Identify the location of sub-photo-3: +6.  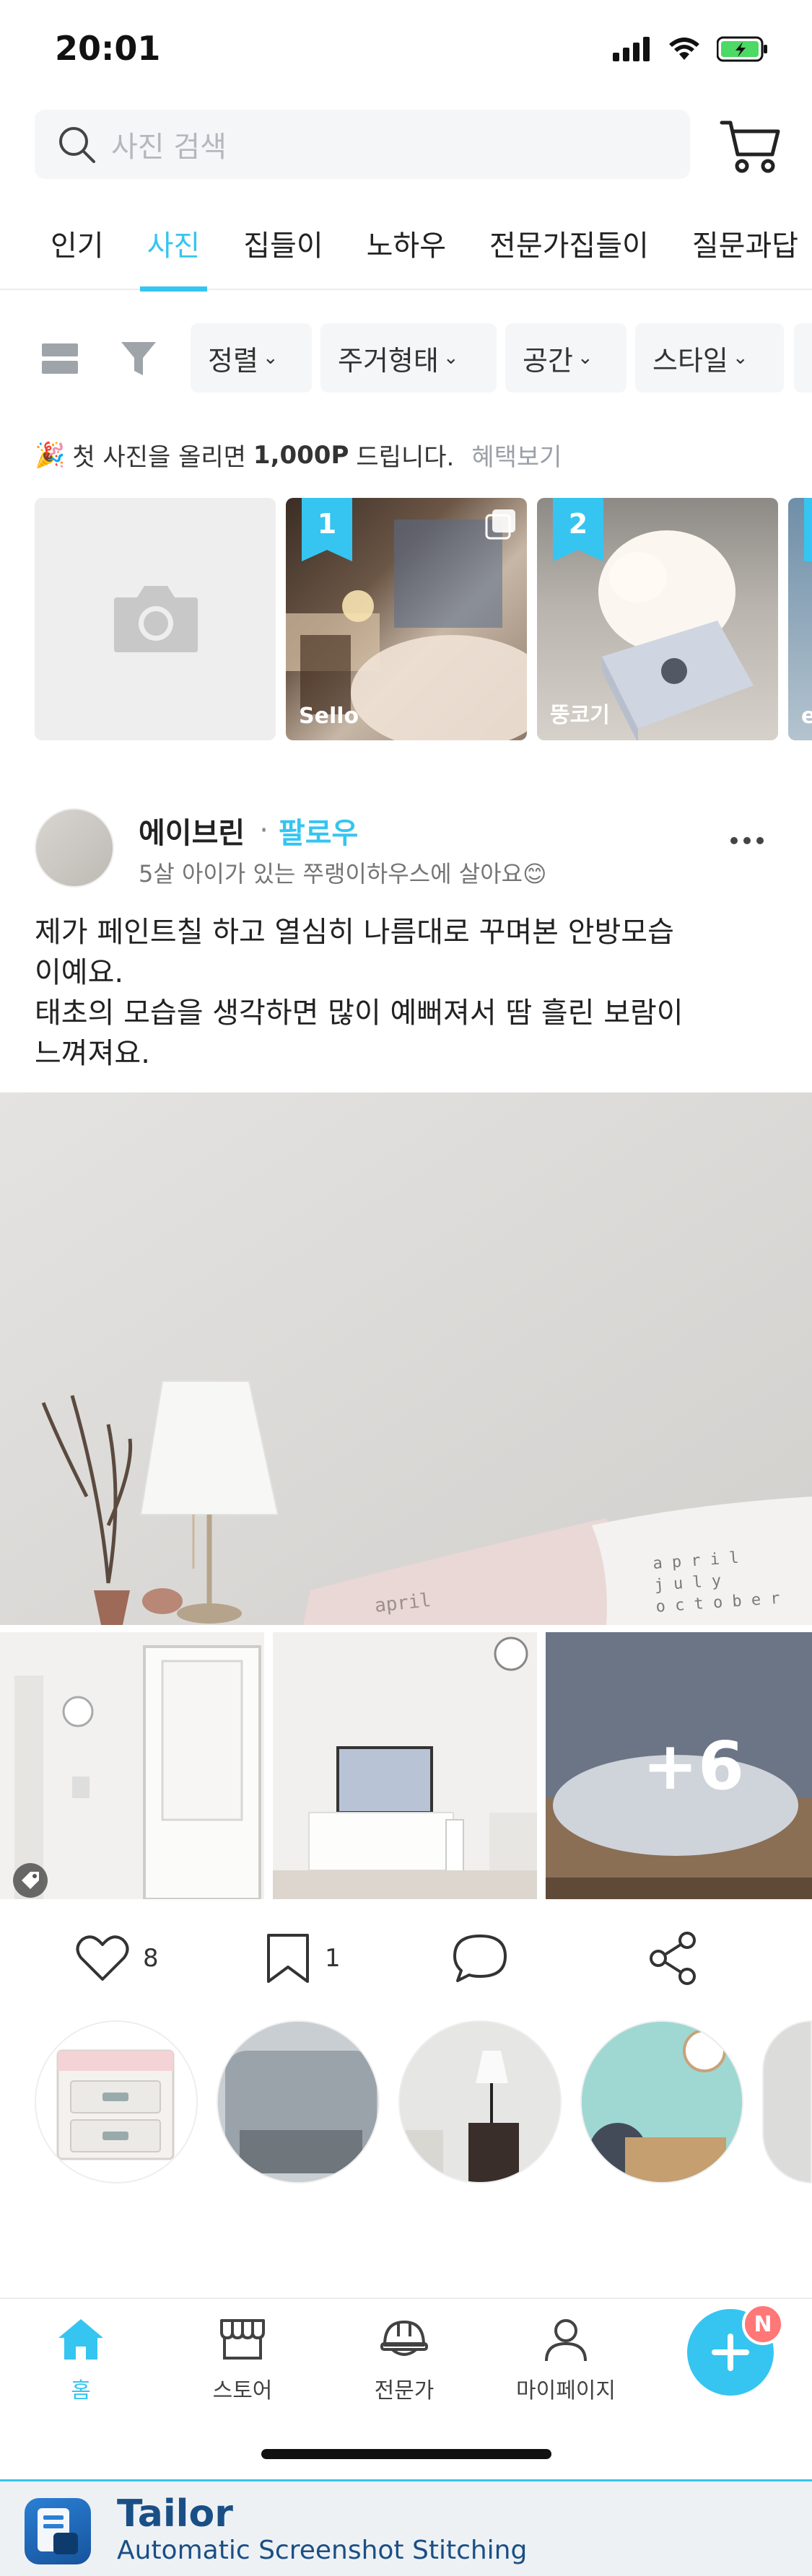
(679, 1765).